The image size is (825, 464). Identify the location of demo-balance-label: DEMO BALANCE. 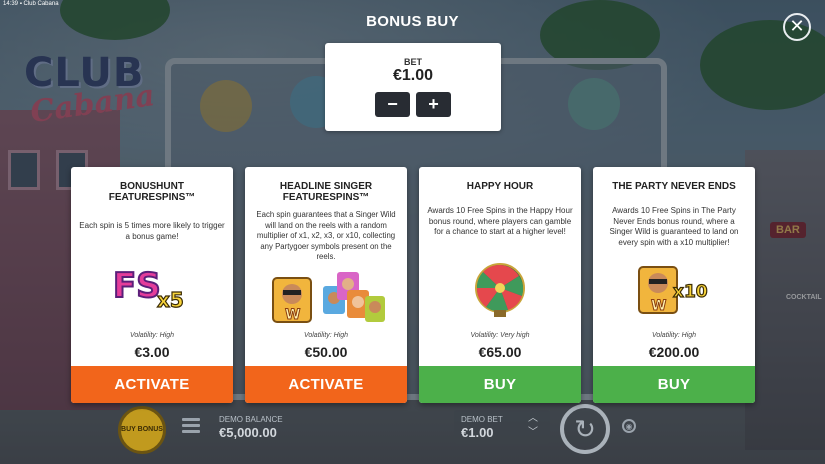
(251, 419).